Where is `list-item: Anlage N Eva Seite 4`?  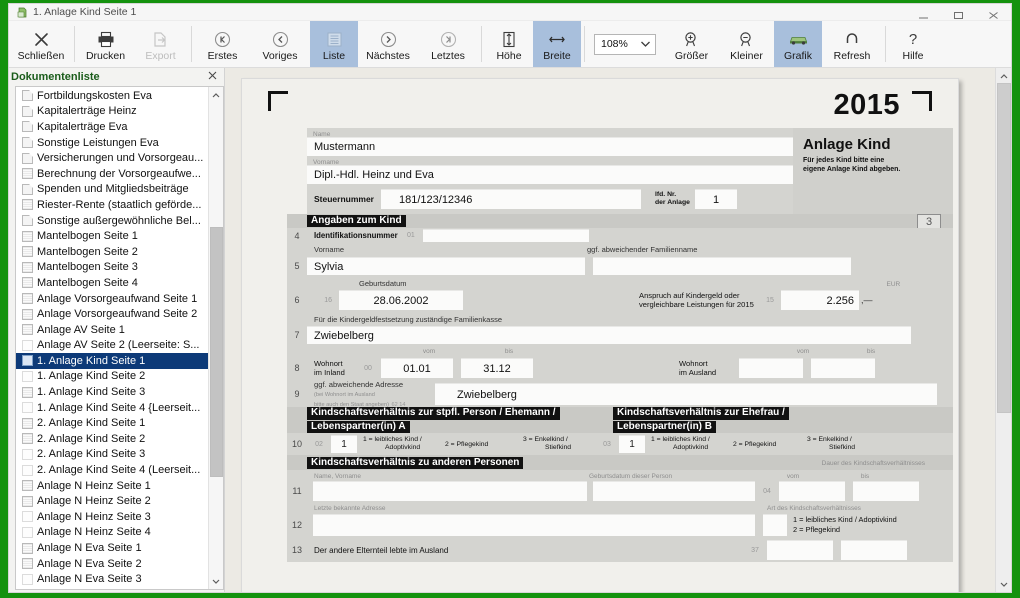
list-item: Anlage N Eva Seite 4 is located at coordinates (112, 588).